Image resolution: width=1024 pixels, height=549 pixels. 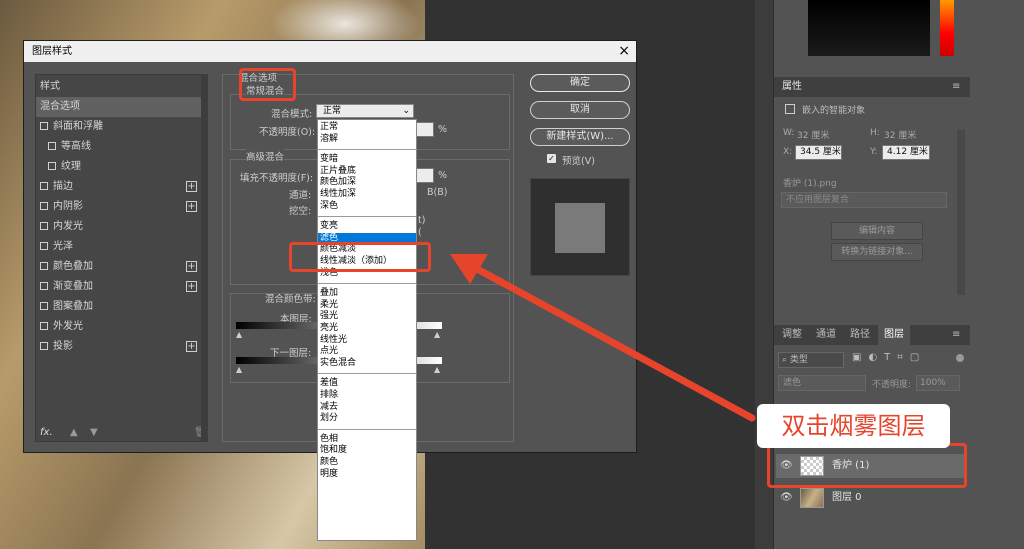 What do you see at coordinates (367, 463) in the screenshot?
I see `blend-mode-option: 颜色` at bounding box center [367, 463].